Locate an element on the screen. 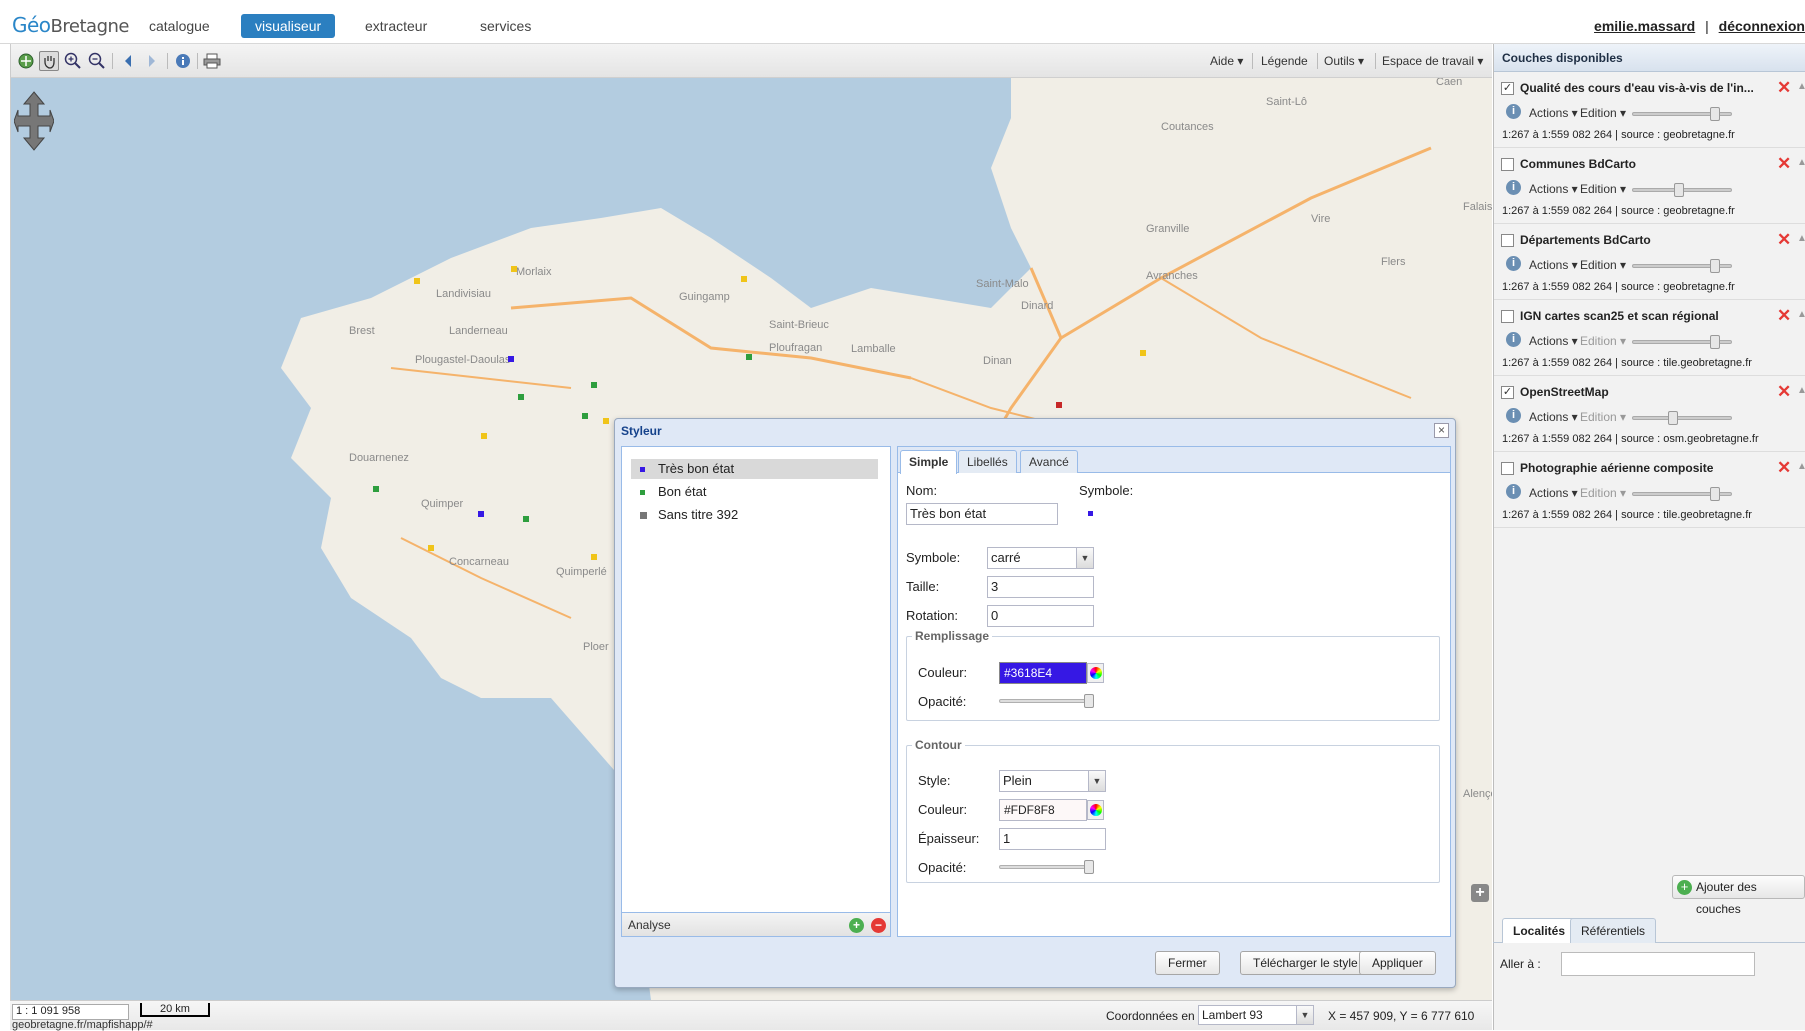 Image resolution: width=1805 pixels, height=1031 pixels. tools-menu: Outils ▾ is located at coordinates (1344, 61).